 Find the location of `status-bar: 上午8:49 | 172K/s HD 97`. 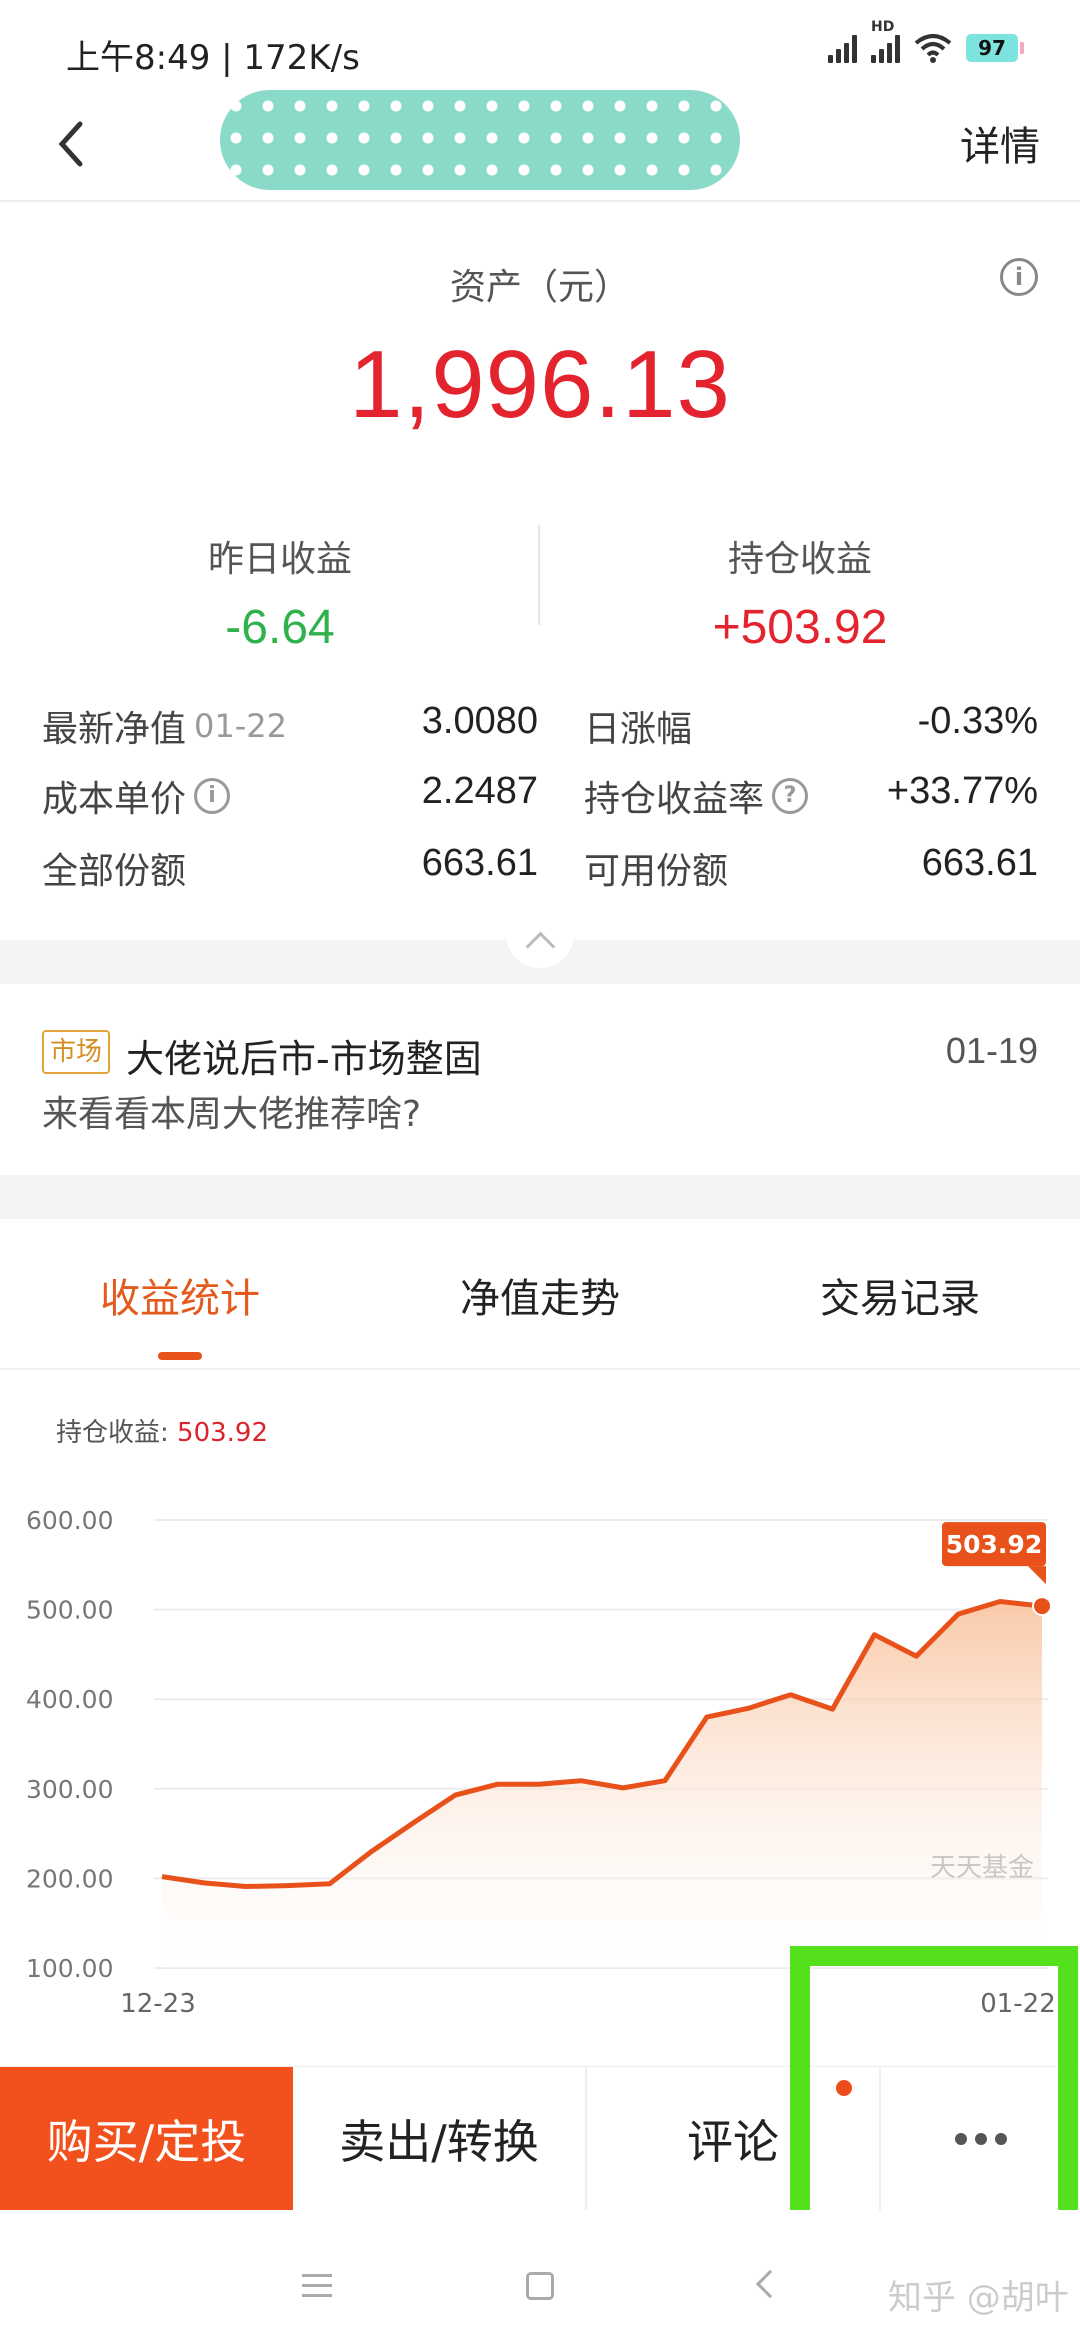

status-bar: 上午8:49 | 172K/s HD 97 is located at coordinates (540, 45).